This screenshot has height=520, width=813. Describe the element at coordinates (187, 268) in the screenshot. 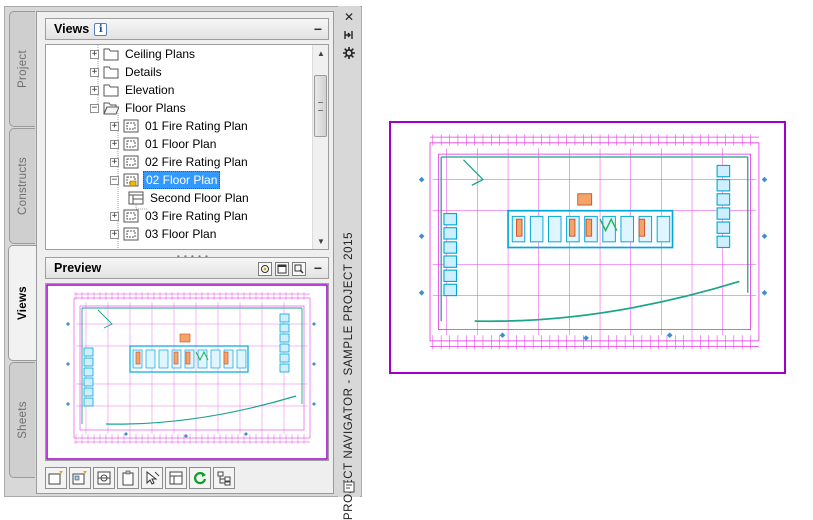

I see `preview-section-header: Preview −` at that location.